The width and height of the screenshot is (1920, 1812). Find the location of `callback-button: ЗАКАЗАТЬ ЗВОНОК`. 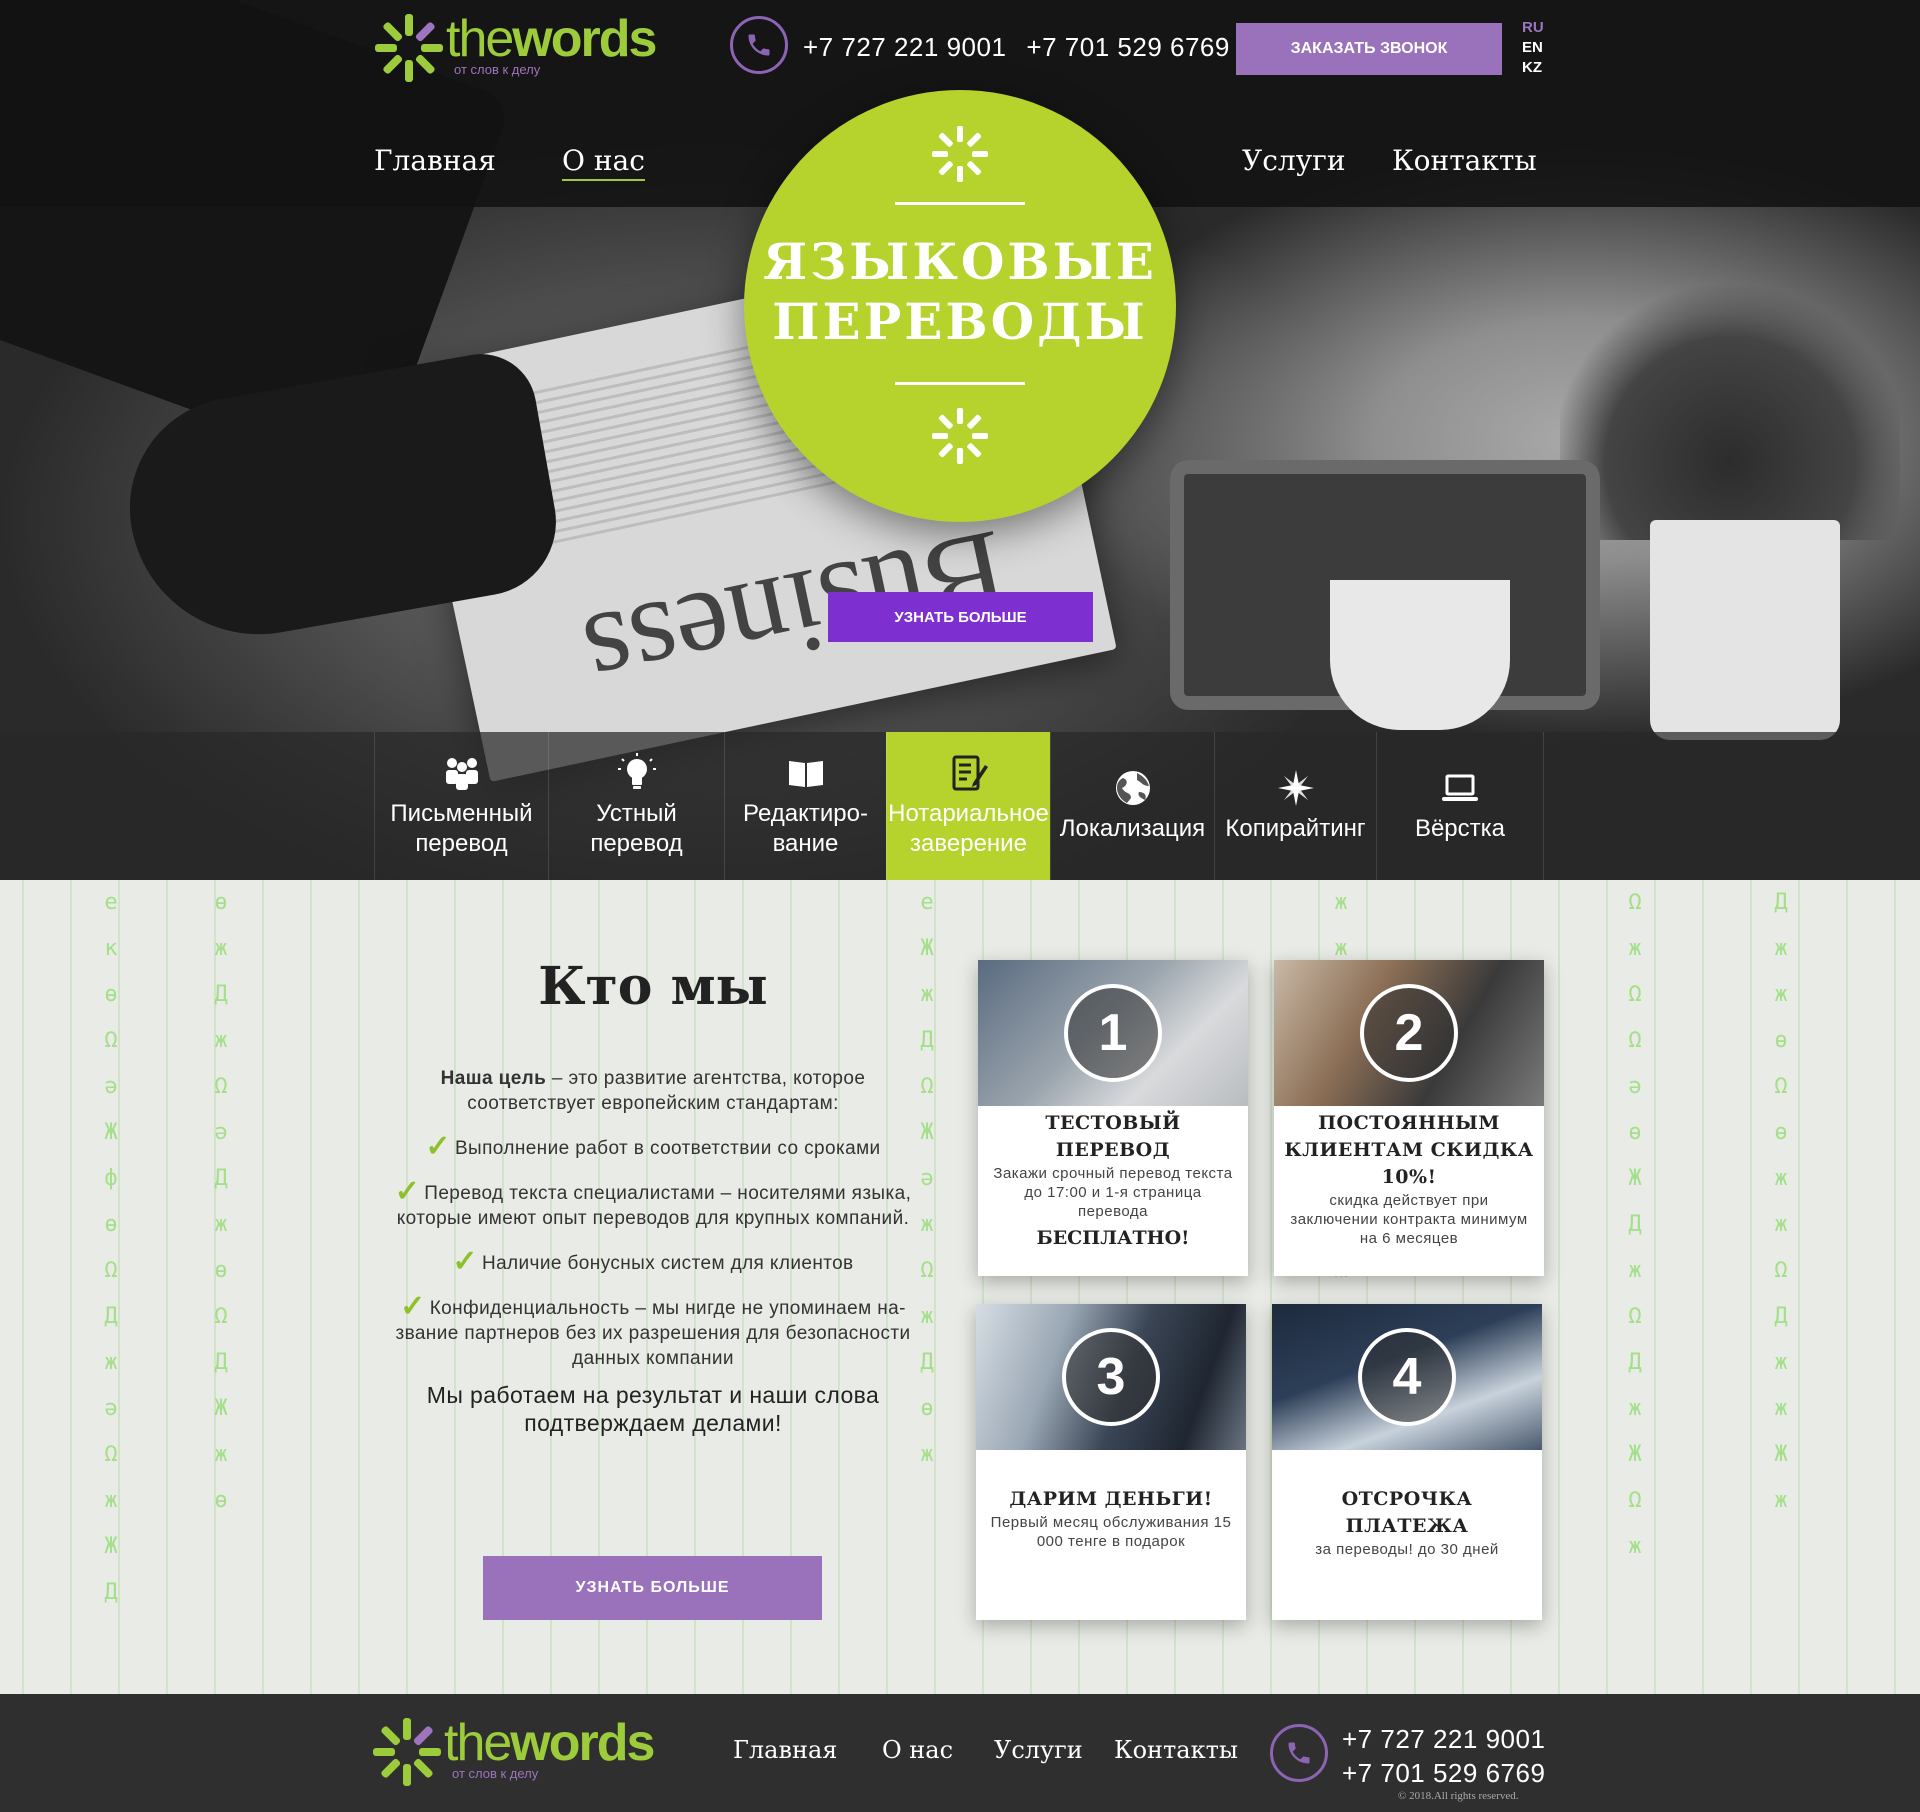

callback-button: ЗАКАЗАТЬ ЗВОНОК is located at coordinates (1369, 49).